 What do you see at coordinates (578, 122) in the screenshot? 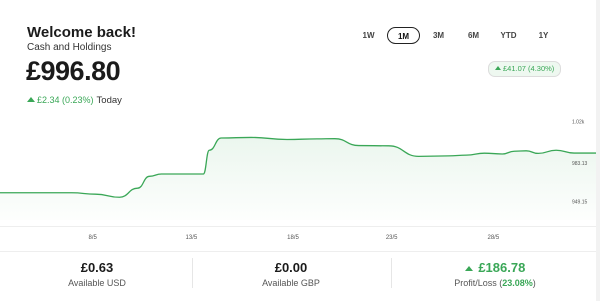
I see `y-tick-label: 1.02k` at bounding box center [578, 122].